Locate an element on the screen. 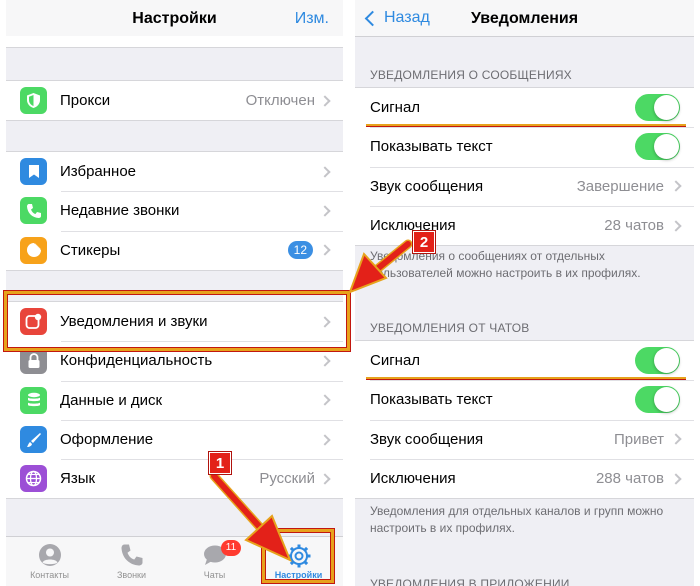 Image resolution: width=700 pixels, height=586 pixels. step-1-badge: 1 is located at coordinates (220, 463).